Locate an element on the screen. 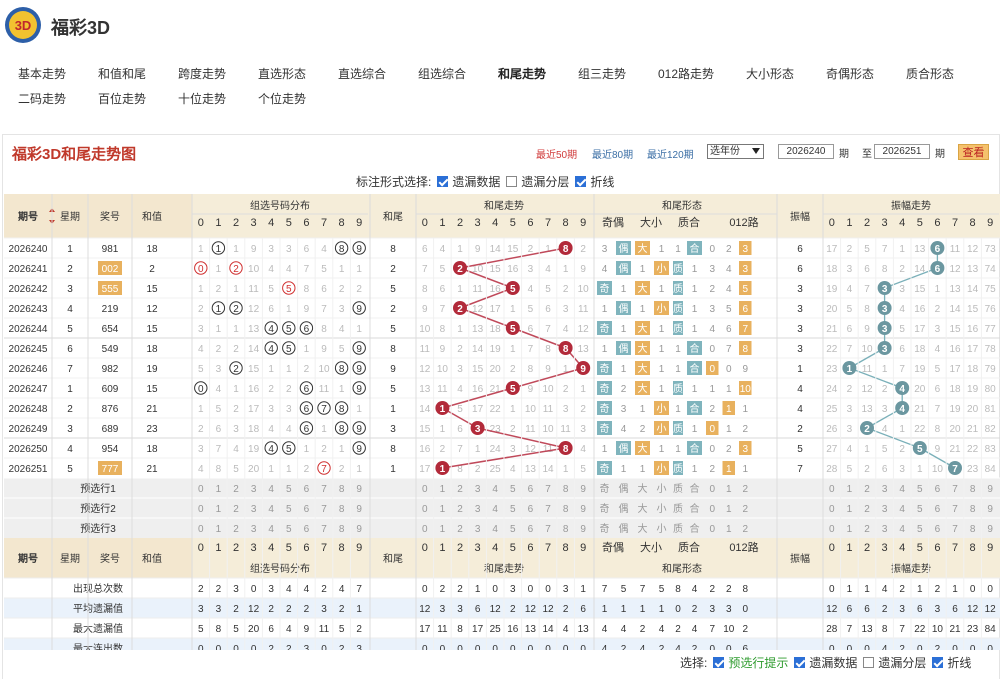  nav-item: 跨度走势 is located at coordinates (202, 73).